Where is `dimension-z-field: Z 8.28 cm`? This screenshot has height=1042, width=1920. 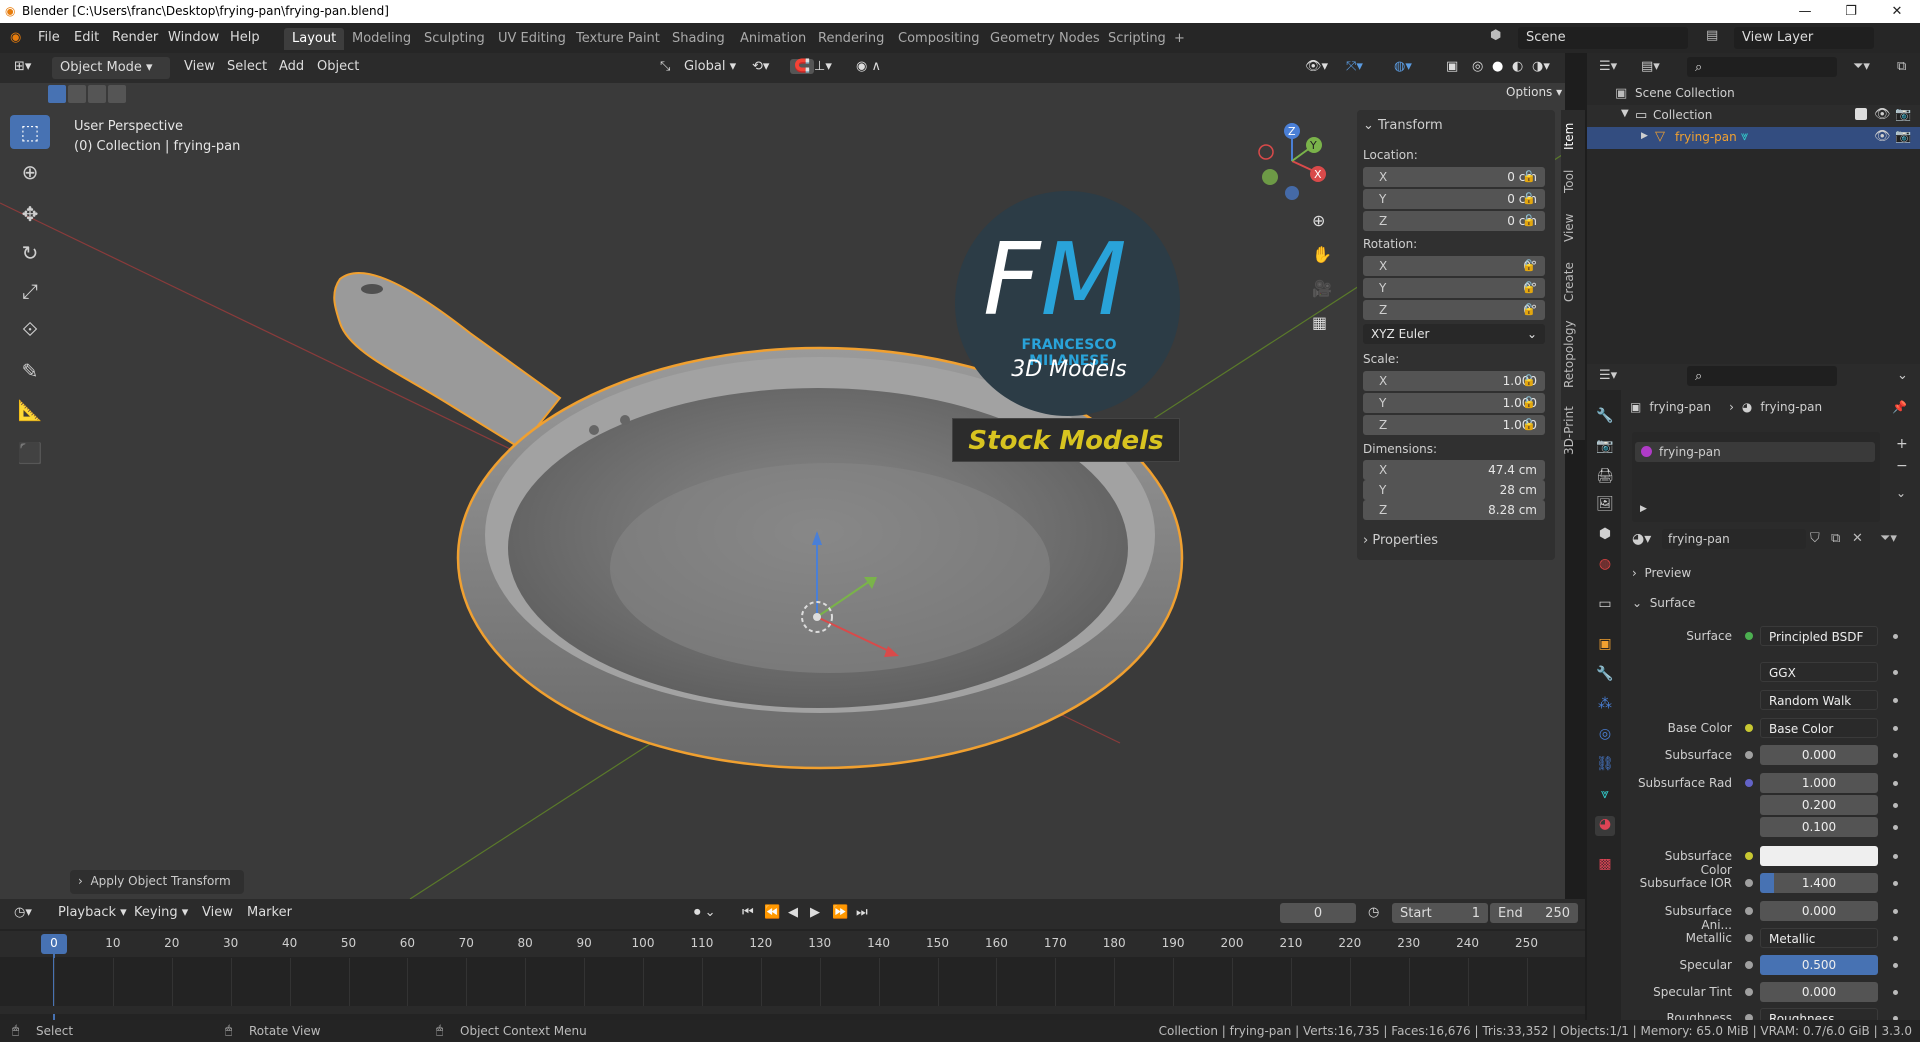 dimension-z-field: Z 8.28 cm is located at coordinates (1454, 510).